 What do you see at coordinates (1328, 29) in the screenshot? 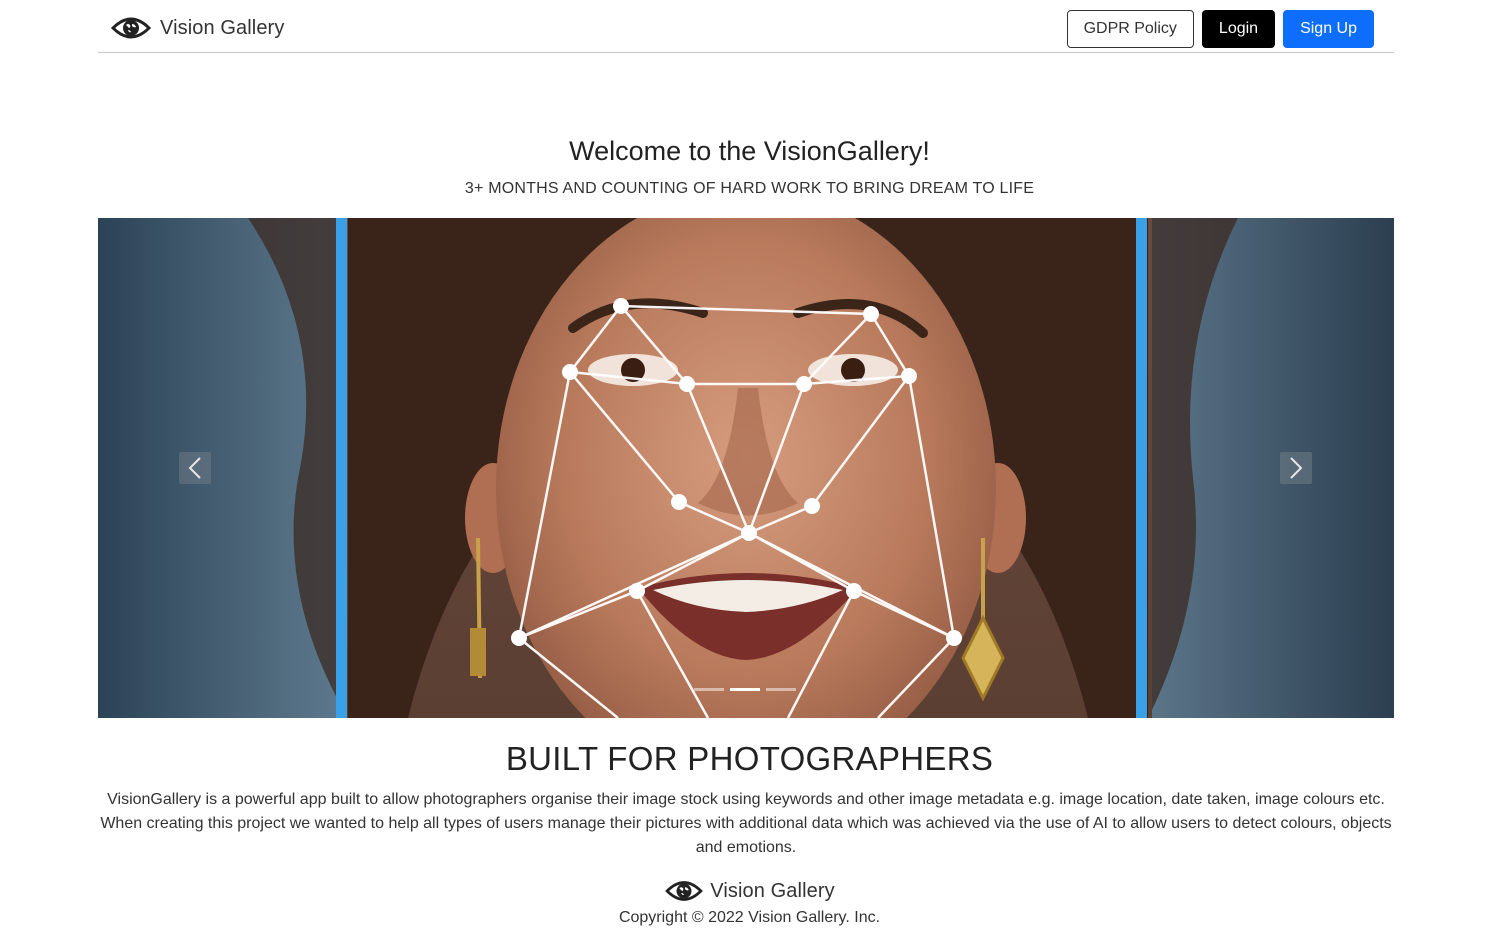
I see `sign-up-button: Sign Up` at bounding box center [1328, 29].